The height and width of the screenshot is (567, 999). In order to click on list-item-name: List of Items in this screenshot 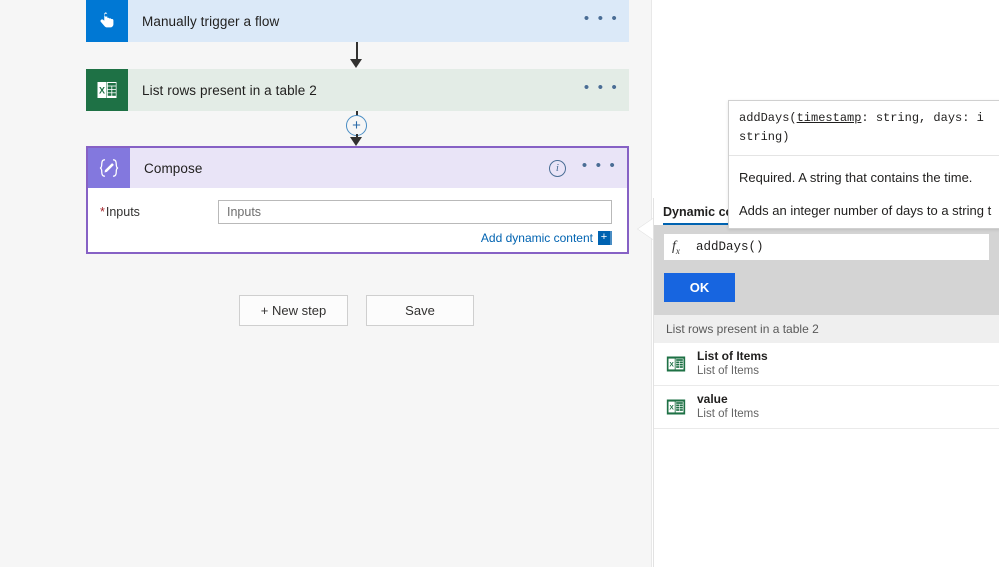, I will do `click(732, 356)`.